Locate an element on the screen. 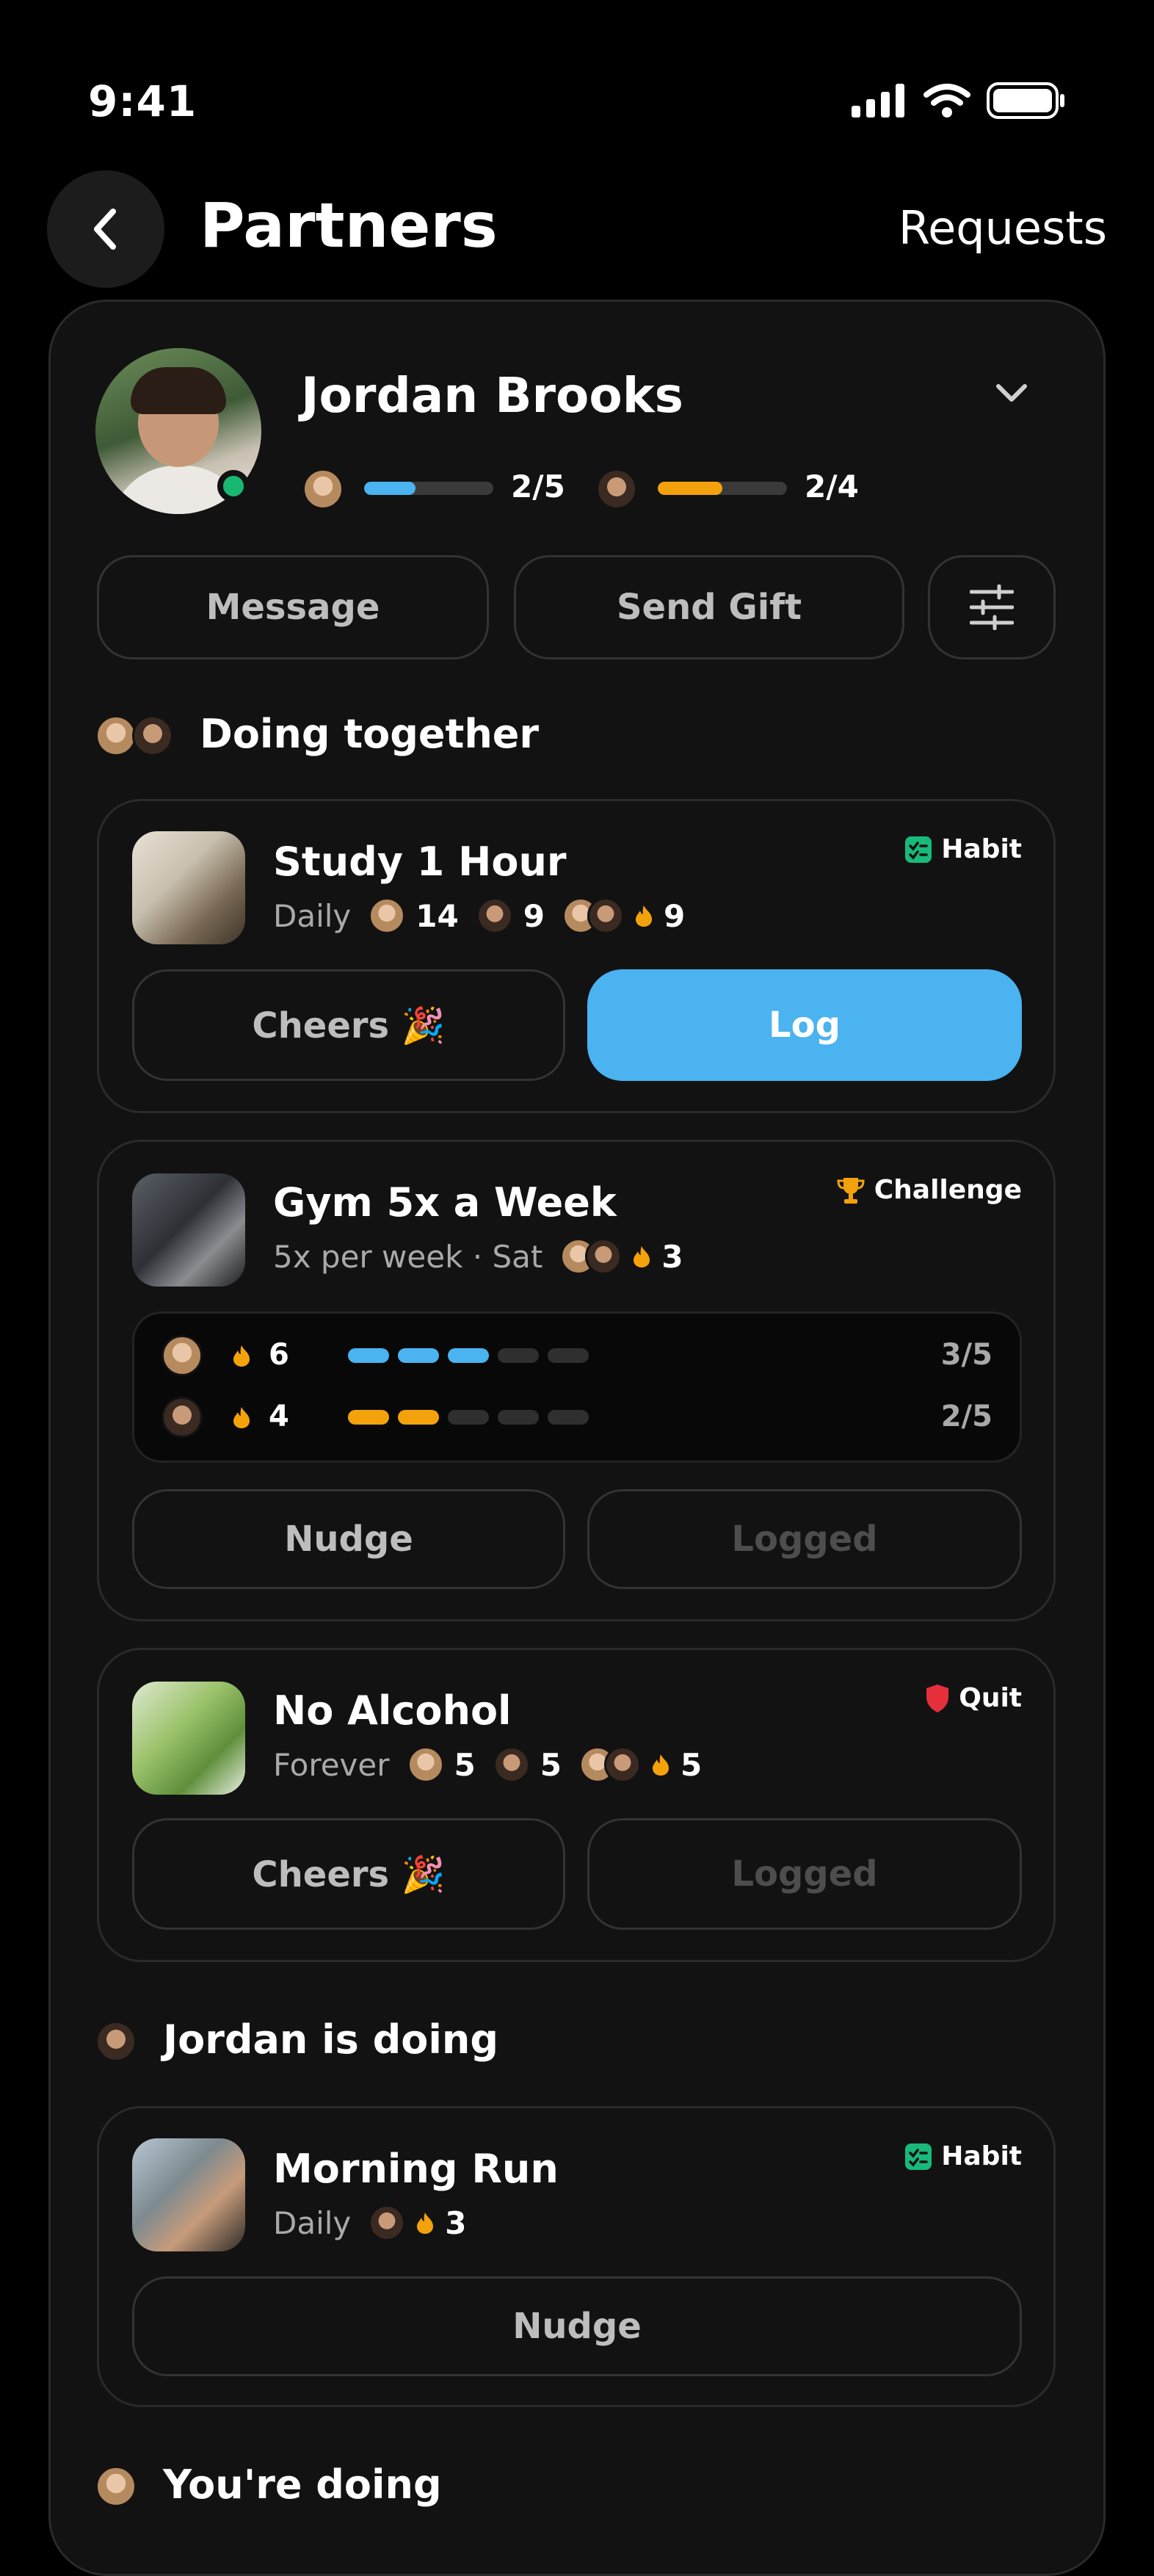 The image size is (1154, 2576). progress-bar-jordan is located at coordinates (722, 488).